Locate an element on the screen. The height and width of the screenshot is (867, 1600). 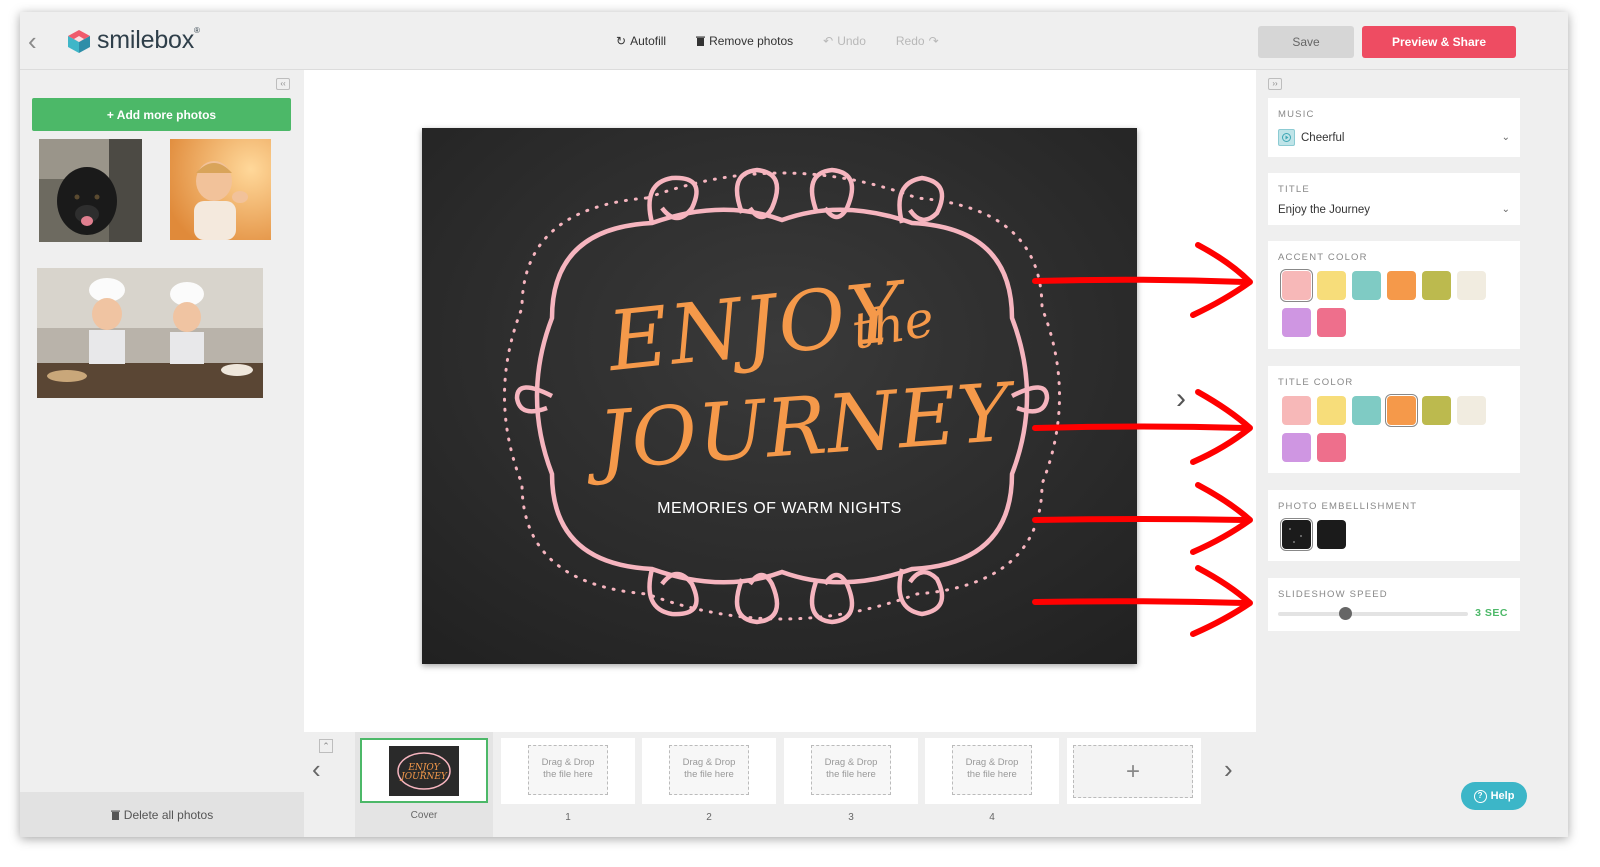
slide-subtitle: MEMORIES OF WARM NIGHTS is located at coordinates (779, 508).